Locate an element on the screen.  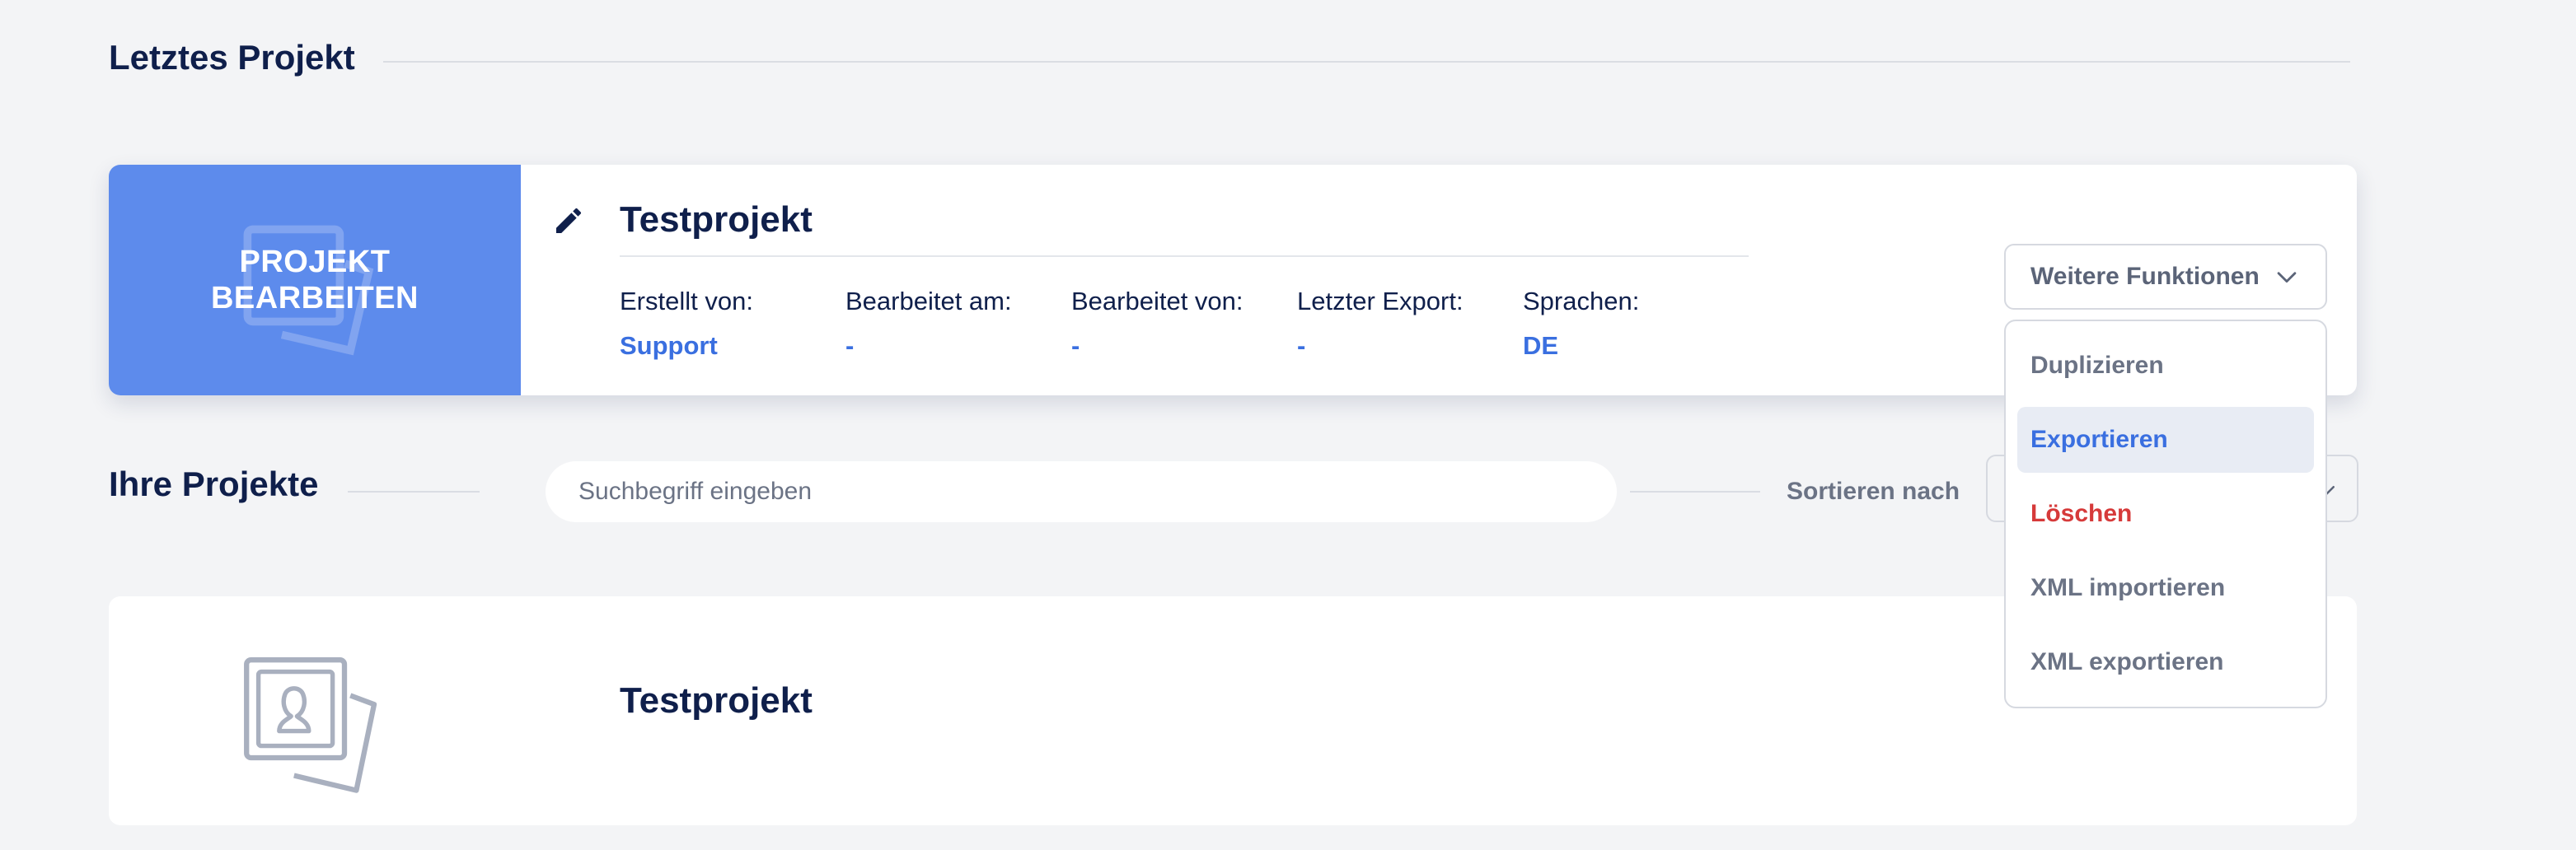
meta-edited-by: Bearbeitet von: - is located at coordinates (1182, 324).